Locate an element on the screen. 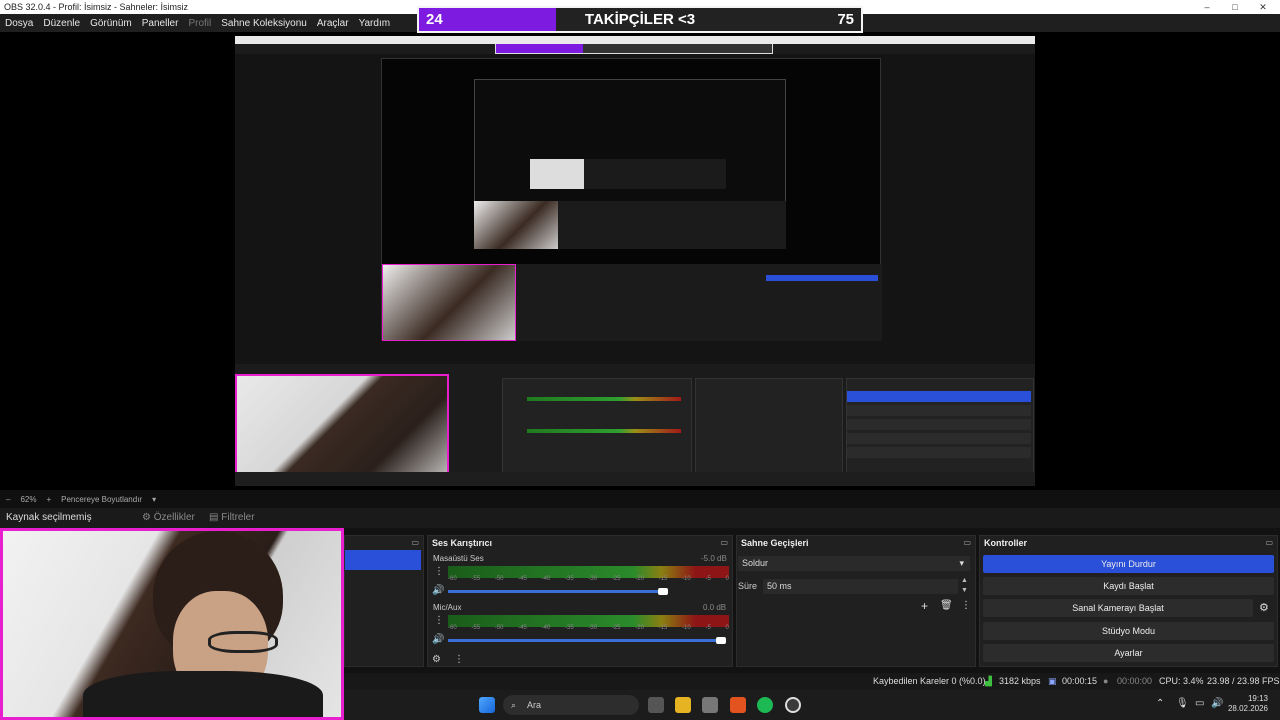  fader-desktop is located at coordinates (555, 591).